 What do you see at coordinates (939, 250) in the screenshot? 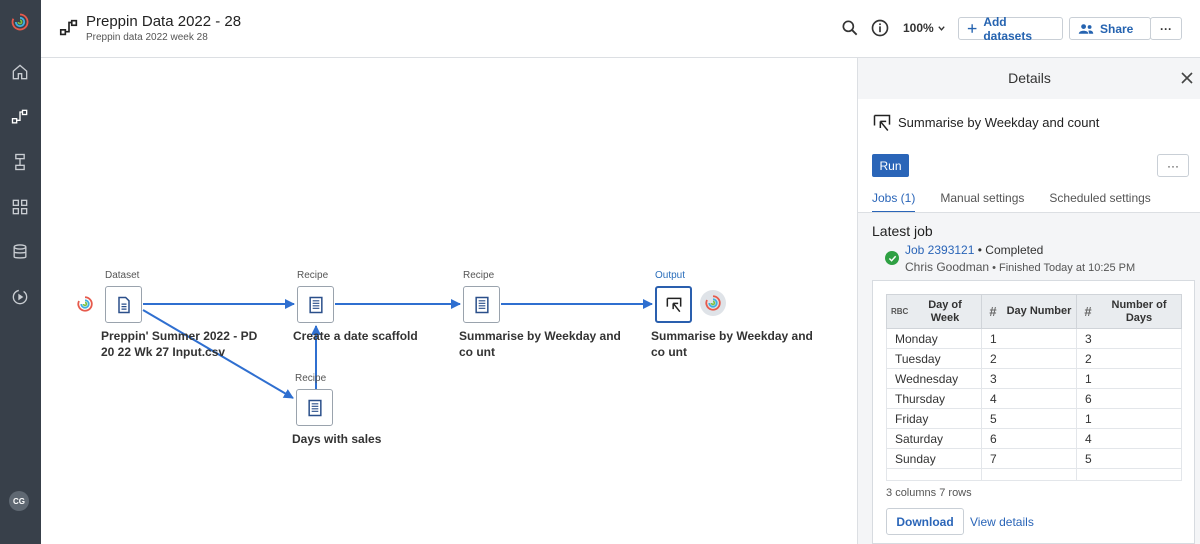
I see `job-link: Job 2393121` at bounding box center [939, 250].